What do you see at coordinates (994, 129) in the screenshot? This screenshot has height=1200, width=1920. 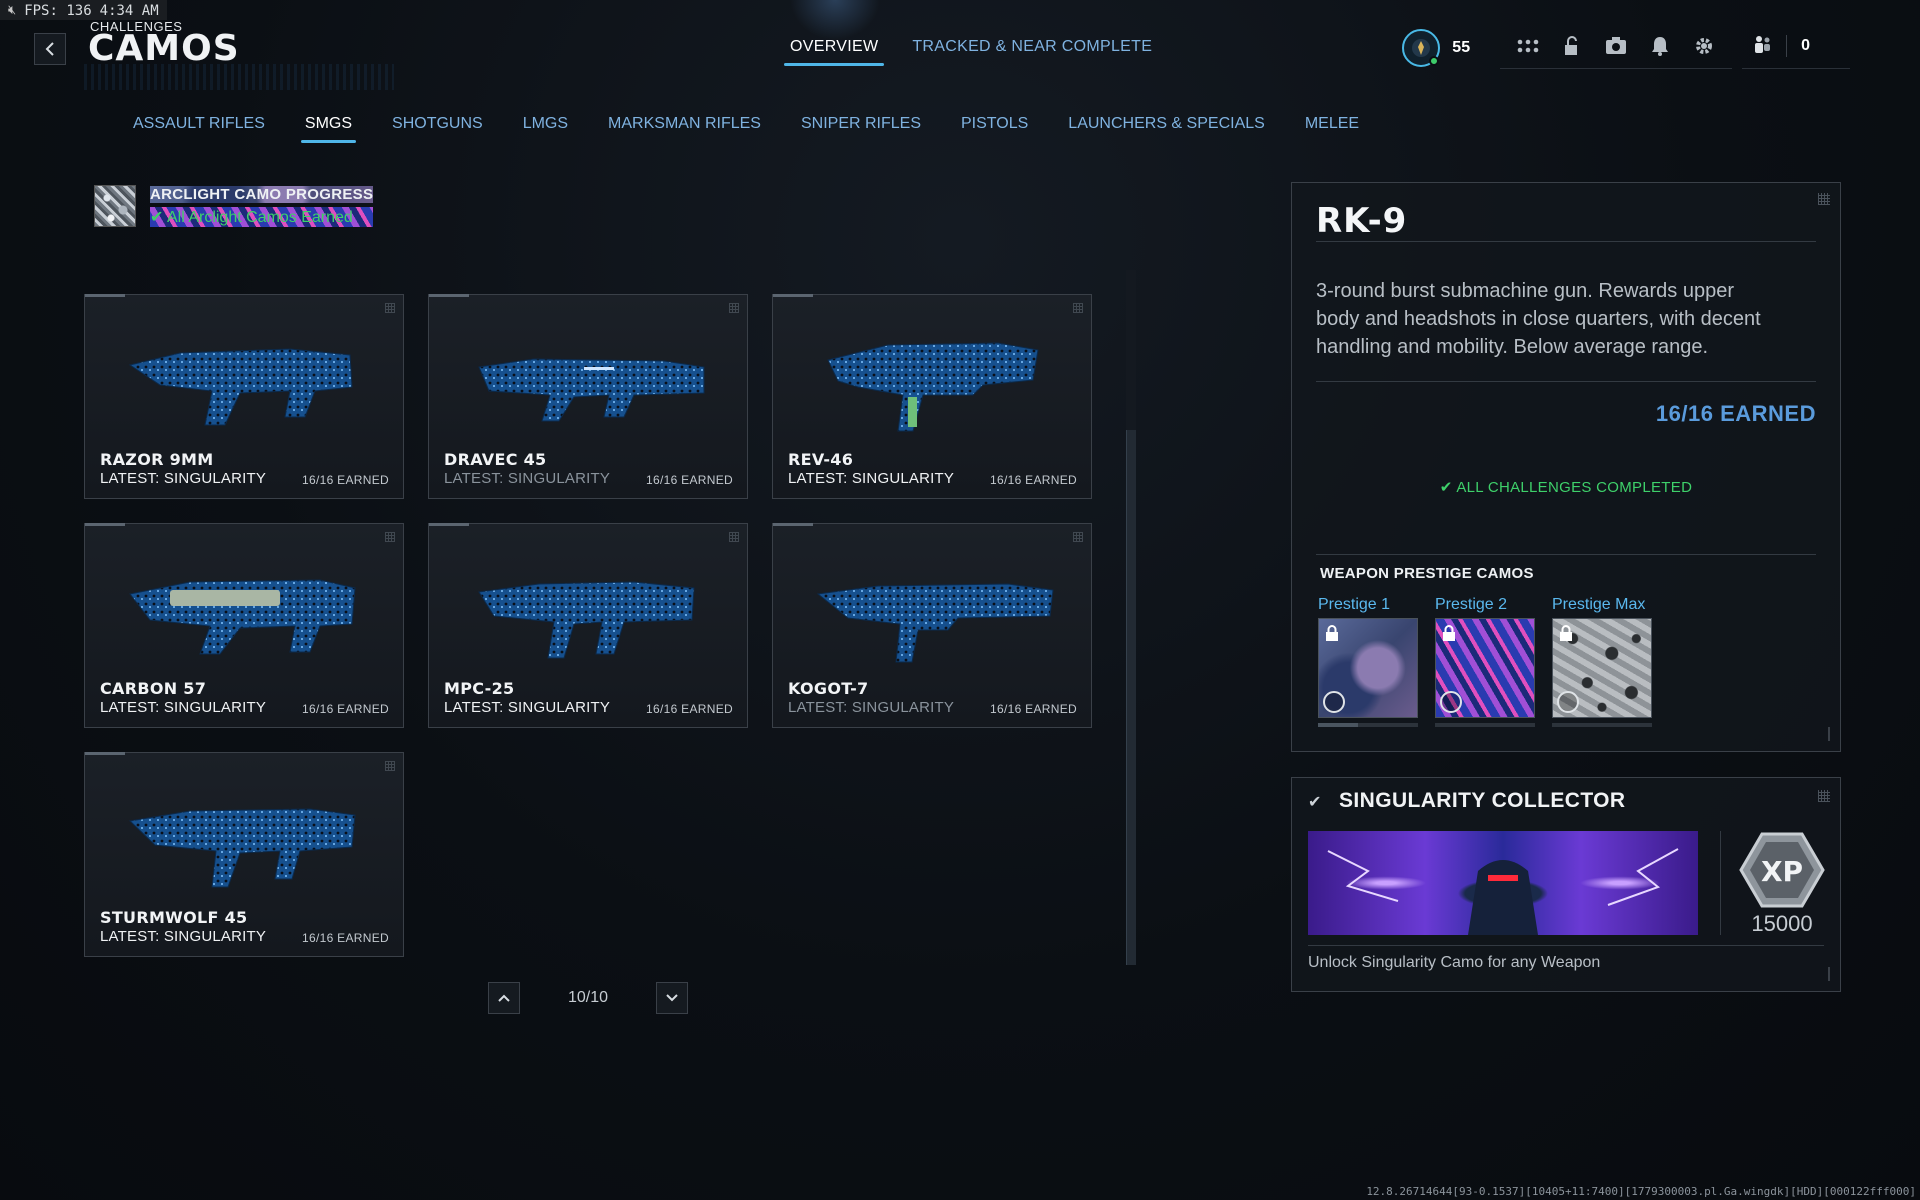 I see `tab-pistols: PISTOLS` at bounding box center [994, 129].